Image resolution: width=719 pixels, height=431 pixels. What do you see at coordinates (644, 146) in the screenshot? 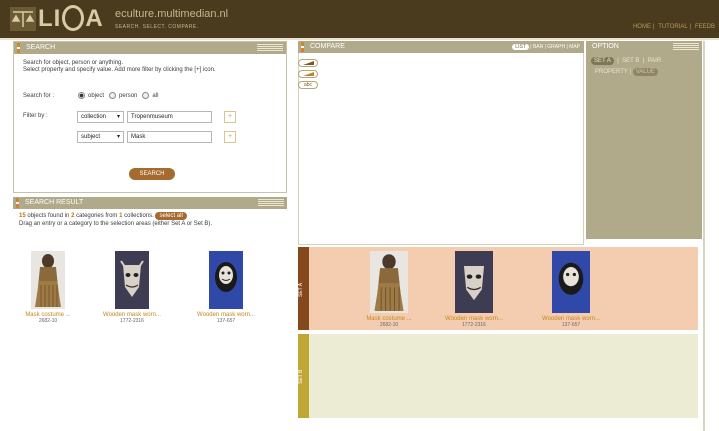
I see `option-panel-body: SET A | SET B | PAIR PROPERTY | VALUE` at bounding box center [644, 146].